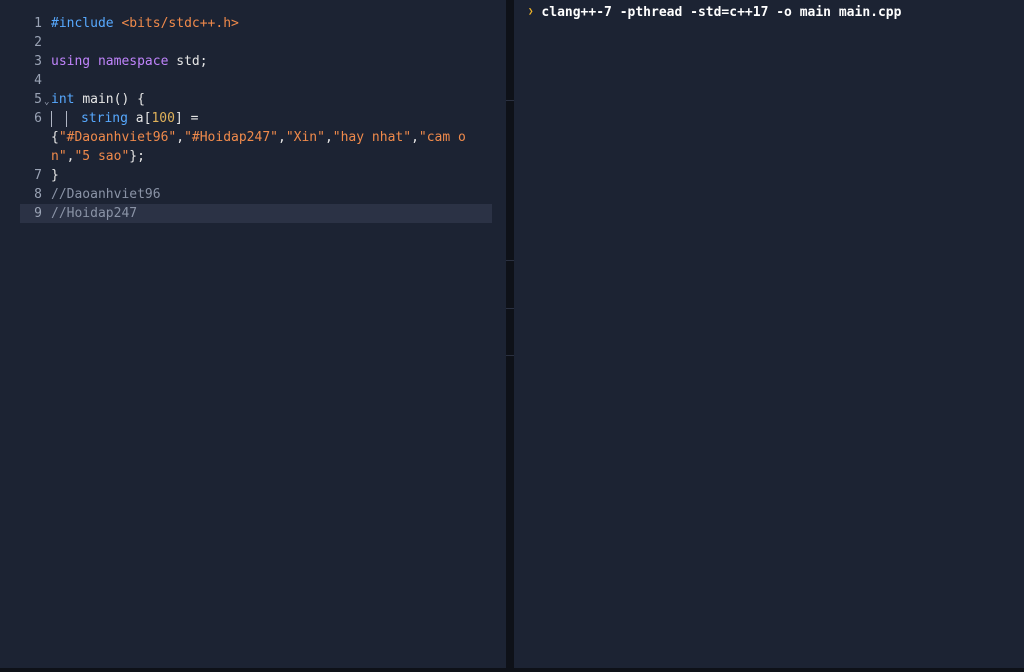  Describe the element at coordinates (55, 175) in the screenshot. I see `closing-brace: }` at that location.